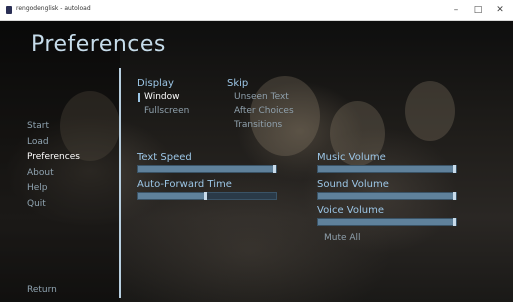 Image resolution: width=513 pixels, height=302 pixels. Describe the element at coordinates (353, 184) in the screenshot. I see `sound-volume-label: Sound Volume` at that location.